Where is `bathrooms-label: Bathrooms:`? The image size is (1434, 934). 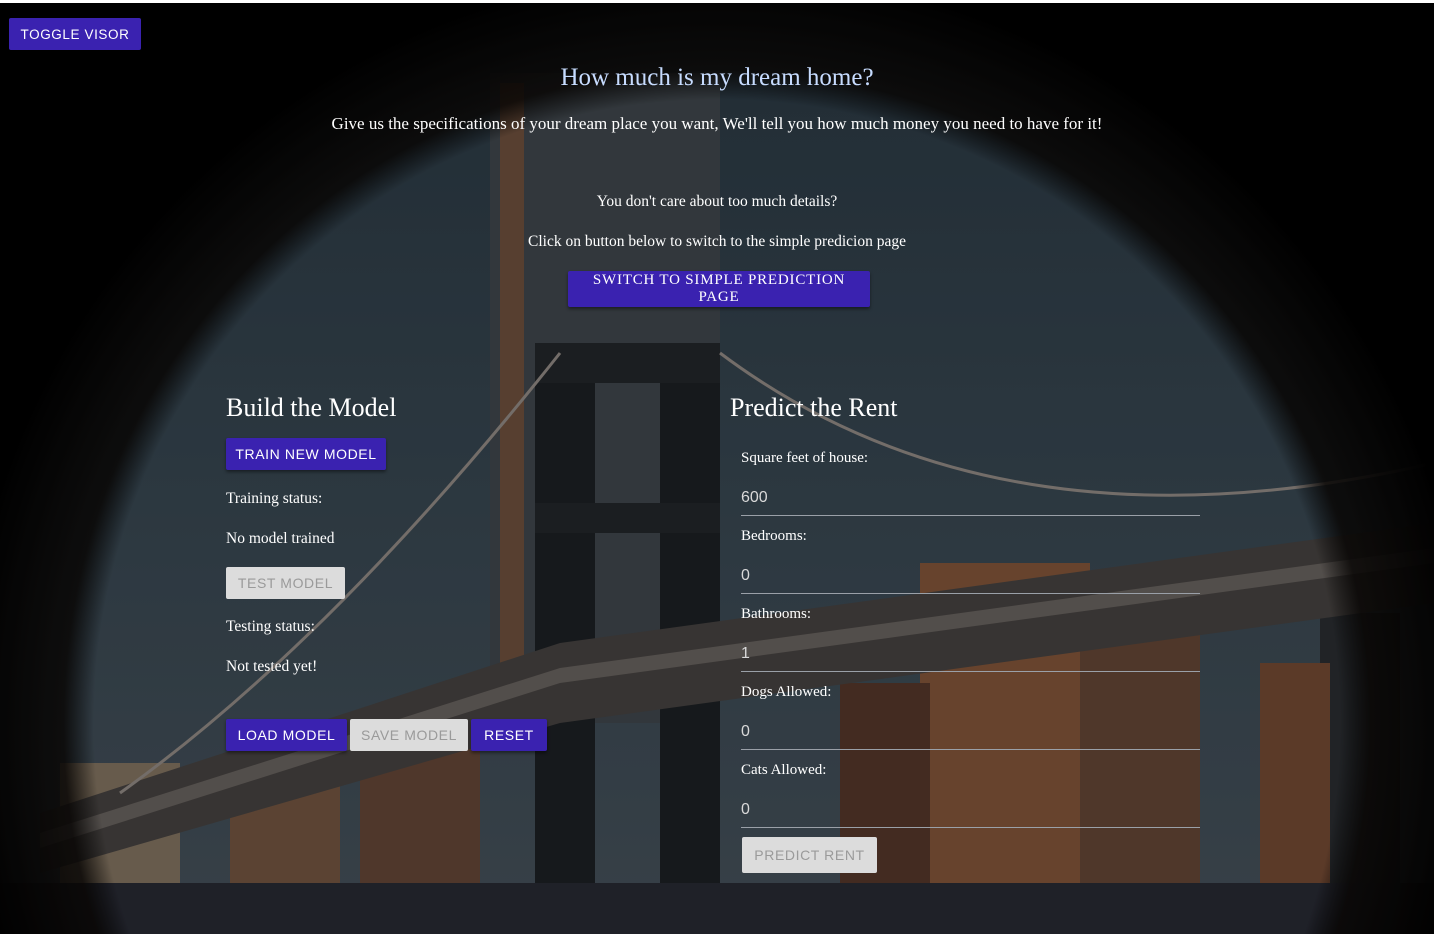 bathrooms-label: Bathrooms: is located at coordinates (776, 614).